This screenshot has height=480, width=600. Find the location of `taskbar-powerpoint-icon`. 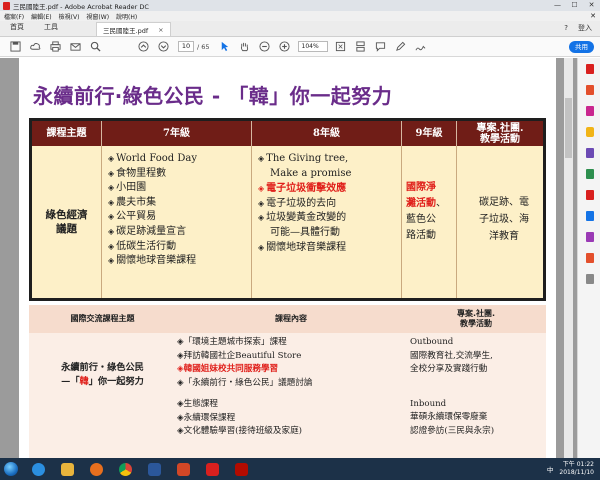

taskbar-powerpoint-icon is located at coordinates (183, 469).